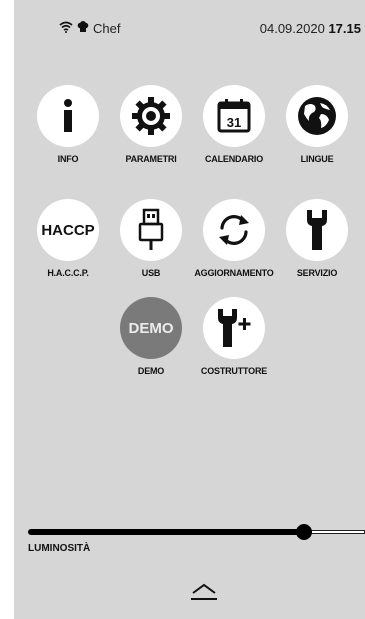 The width and height of the screenshot is (365, 619). I want to click on slider-fill, so click(166, 532).